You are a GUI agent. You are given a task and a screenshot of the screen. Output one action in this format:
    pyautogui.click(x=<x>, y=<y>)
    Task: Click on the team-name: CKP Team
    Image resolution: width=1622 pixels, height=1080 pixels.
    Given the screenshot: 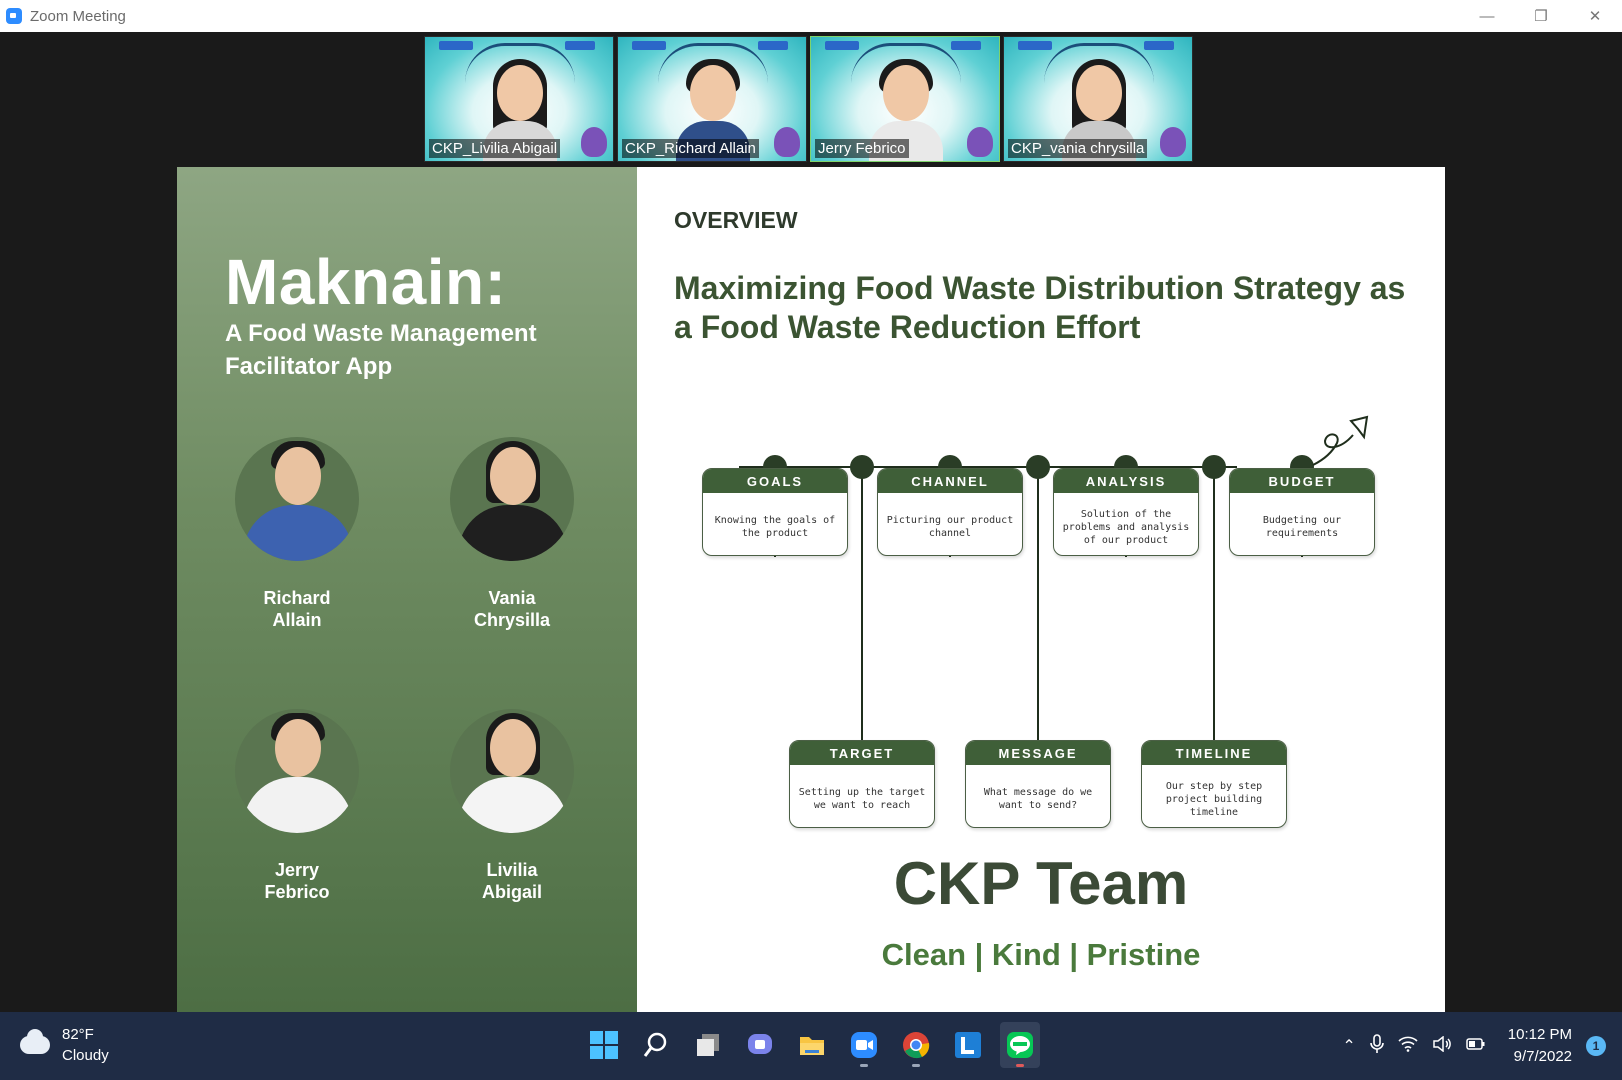 What is the action you would take?
    pyautogui.click(x=1041, y=883)
    